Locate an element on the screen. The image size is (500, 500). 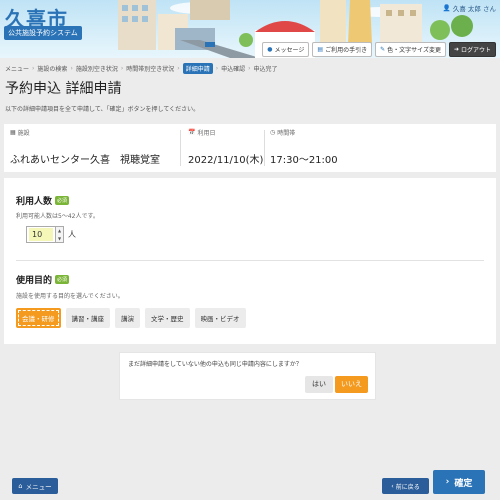
breadcrumb-item-search: 施設の検索 is located at coordinates (52, 68).